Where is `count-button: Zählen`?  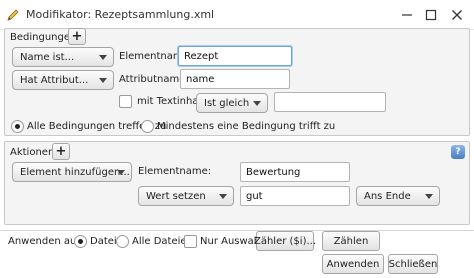
count-button: Zählen is located at coordinates (351, 241).